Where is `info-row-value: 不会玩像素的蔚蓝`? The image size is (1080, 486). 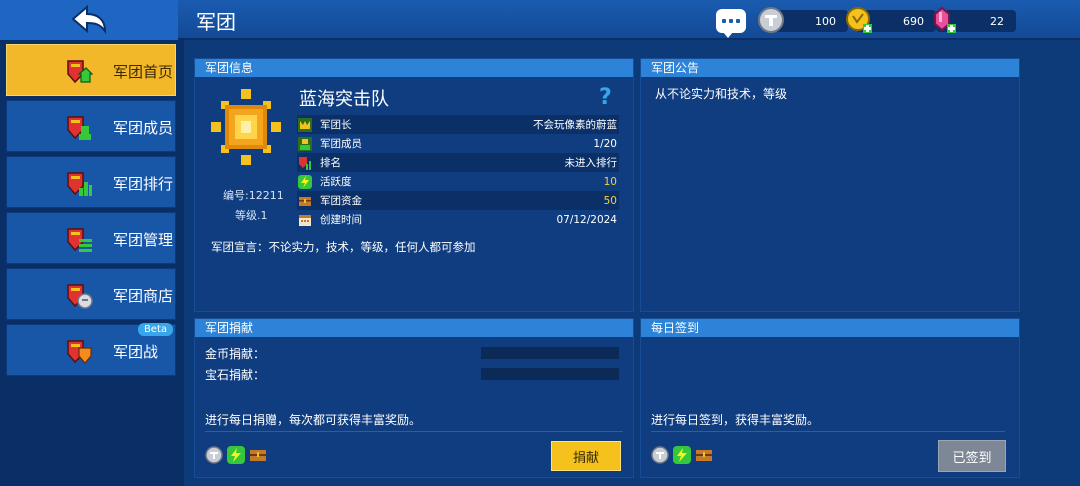
info-row-value: 不会玩像素的蔚蓝 is located at coordinates (575, 125).